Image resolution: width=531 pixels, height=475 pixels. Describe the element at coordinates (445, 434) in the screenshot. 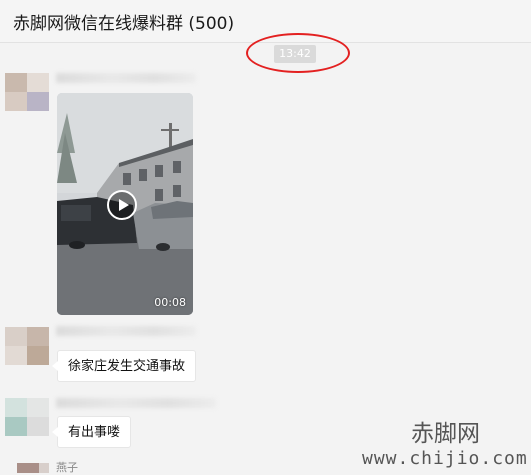

I see `watermark-logo-text: 赤脚网` at that location.